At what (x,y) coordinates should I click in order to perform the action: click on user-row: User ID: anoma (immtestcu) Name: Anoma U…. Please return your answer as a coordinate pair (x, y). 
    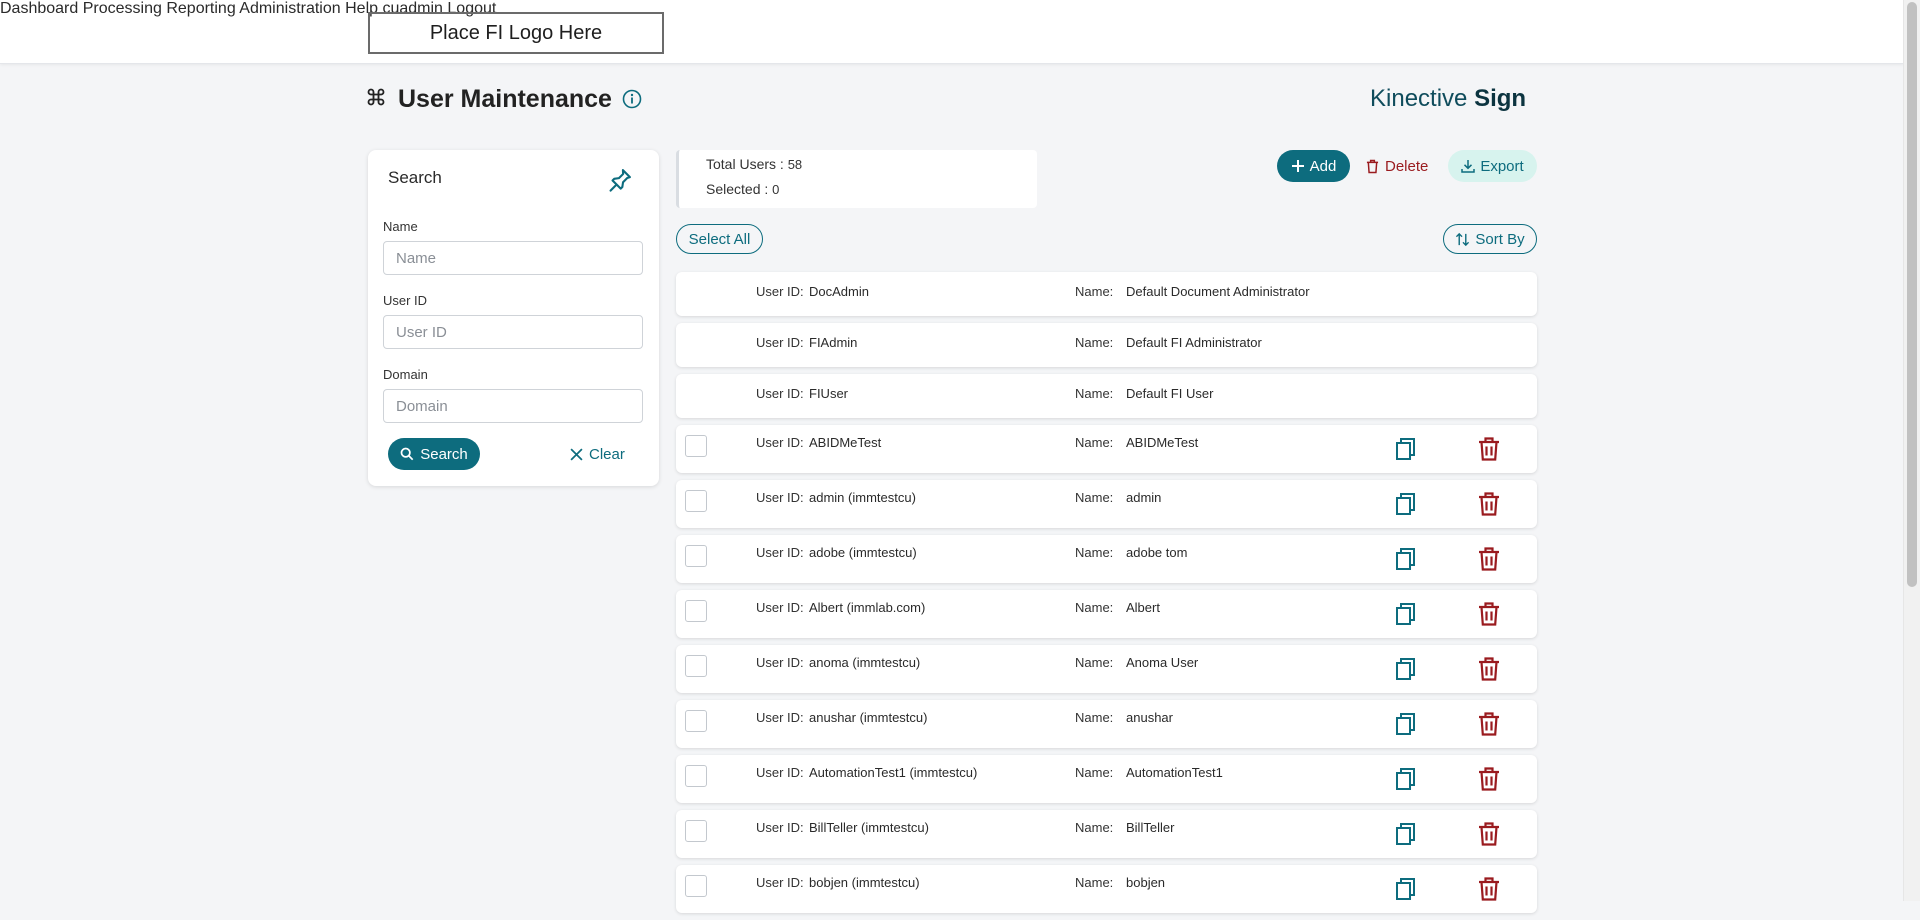
    Looking at the image, I should click on (1106, 669).